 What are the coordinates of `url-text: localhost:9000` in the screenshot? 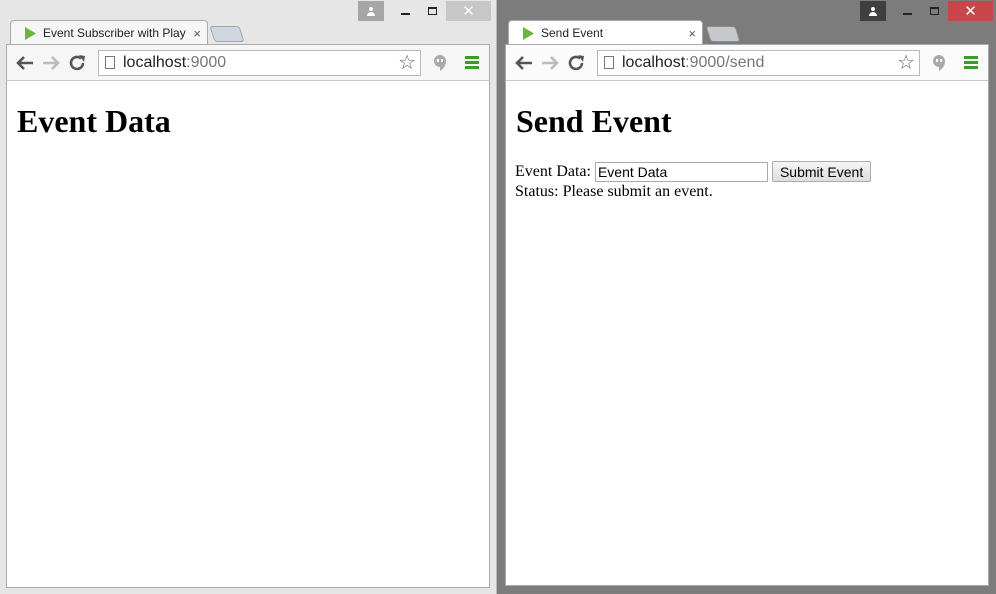 It's located at (174, 63).